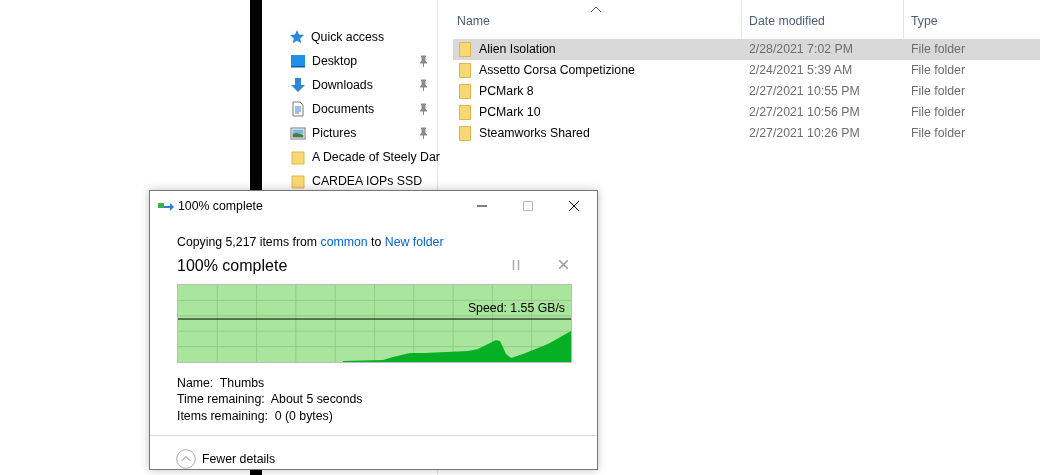 Image resolution: width=1045 pixels, height=475 pixels. Describe the element at coordinates (349, 109) in the screenshot. I see `nav-item: Documents` at that location.